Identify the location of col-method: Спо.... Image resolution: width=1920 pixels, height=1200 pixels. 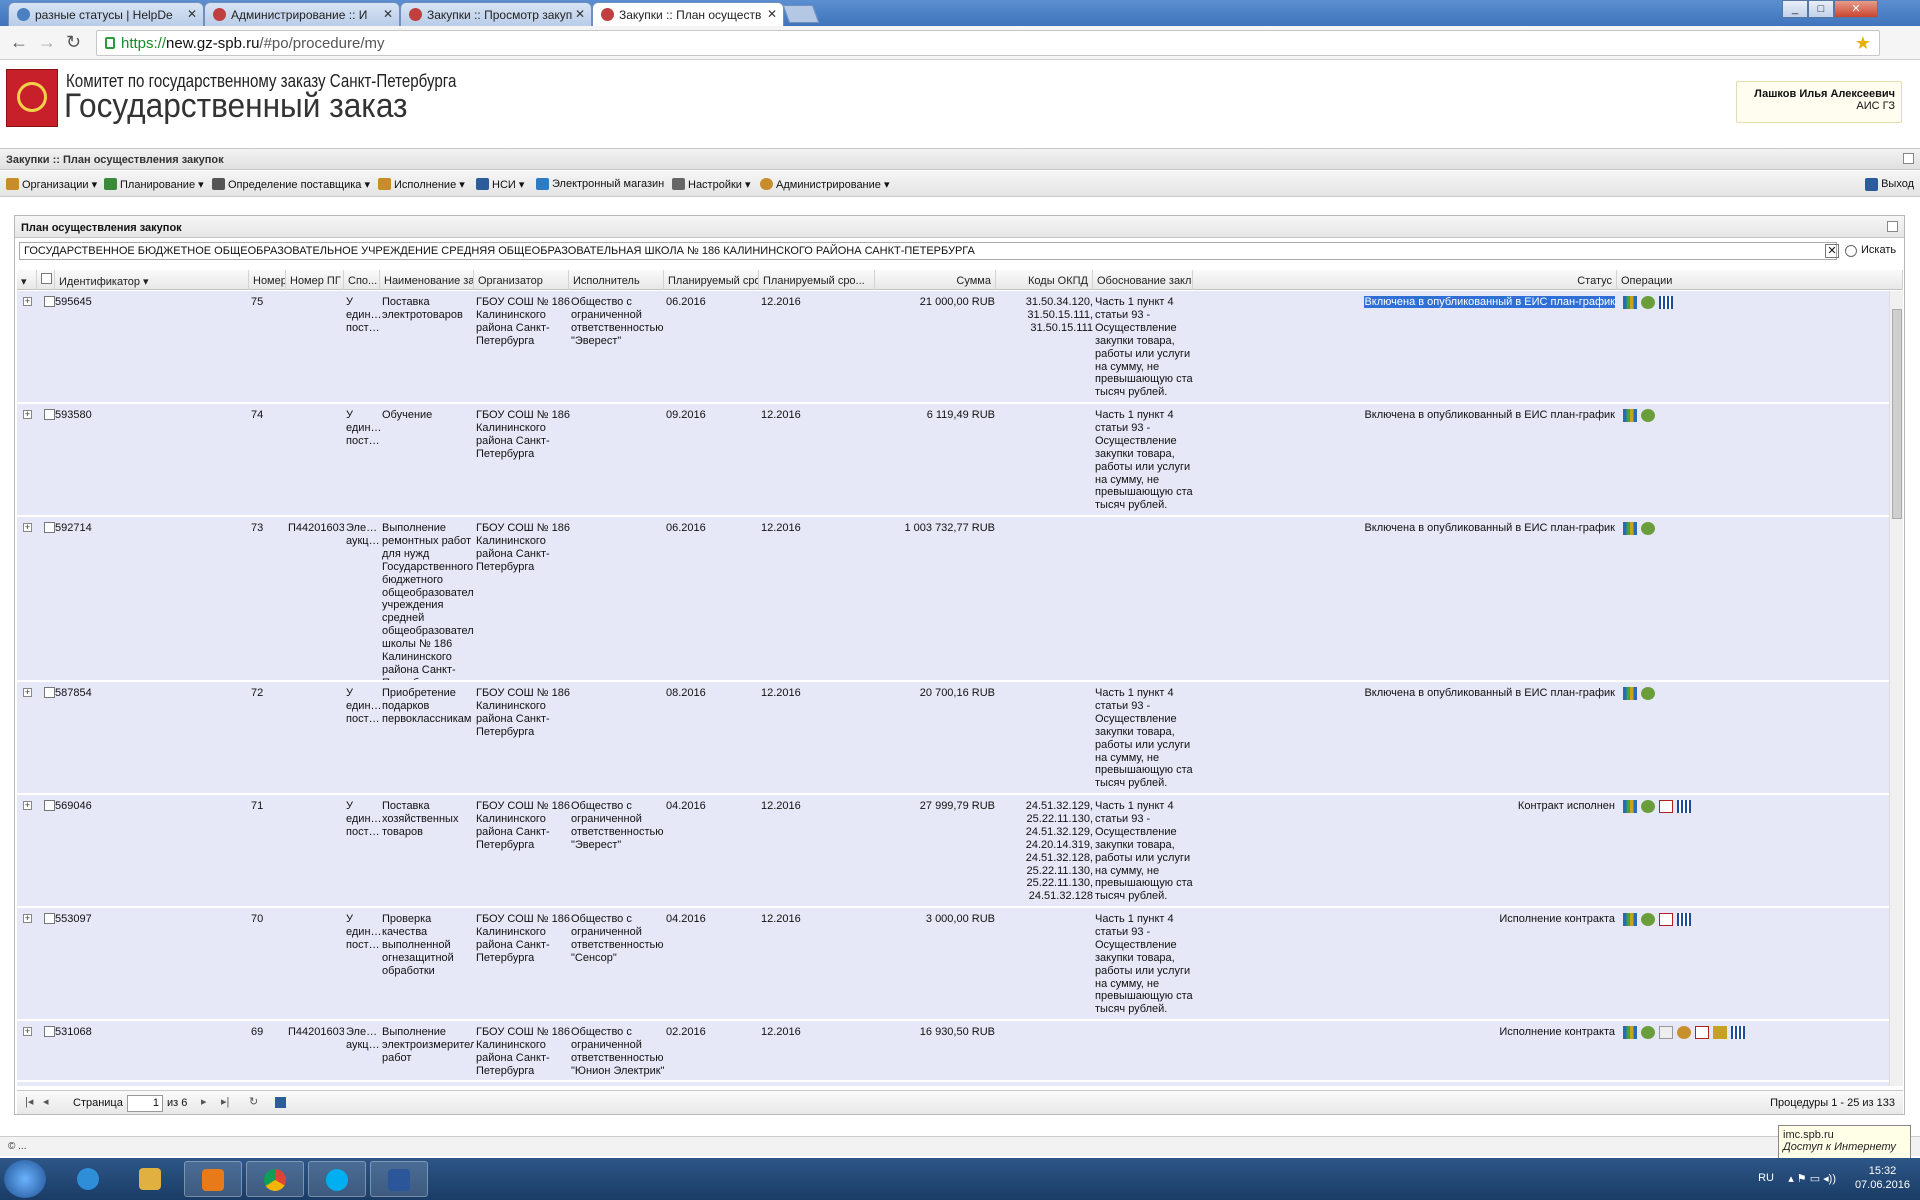
(362, 280).